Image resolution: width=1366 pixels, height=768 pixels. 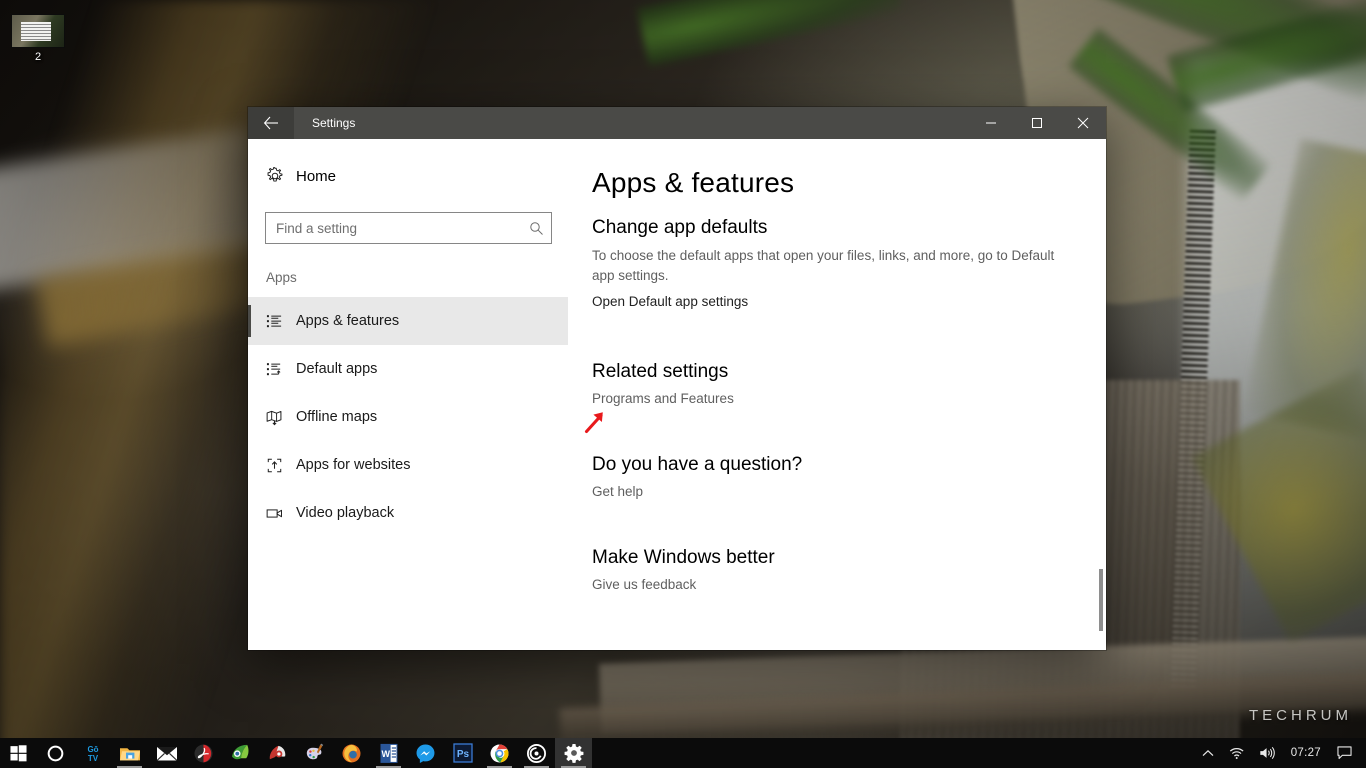 I want to click on taskbar: Gō TV W Ps 07:27, so click(x=683, y=753).